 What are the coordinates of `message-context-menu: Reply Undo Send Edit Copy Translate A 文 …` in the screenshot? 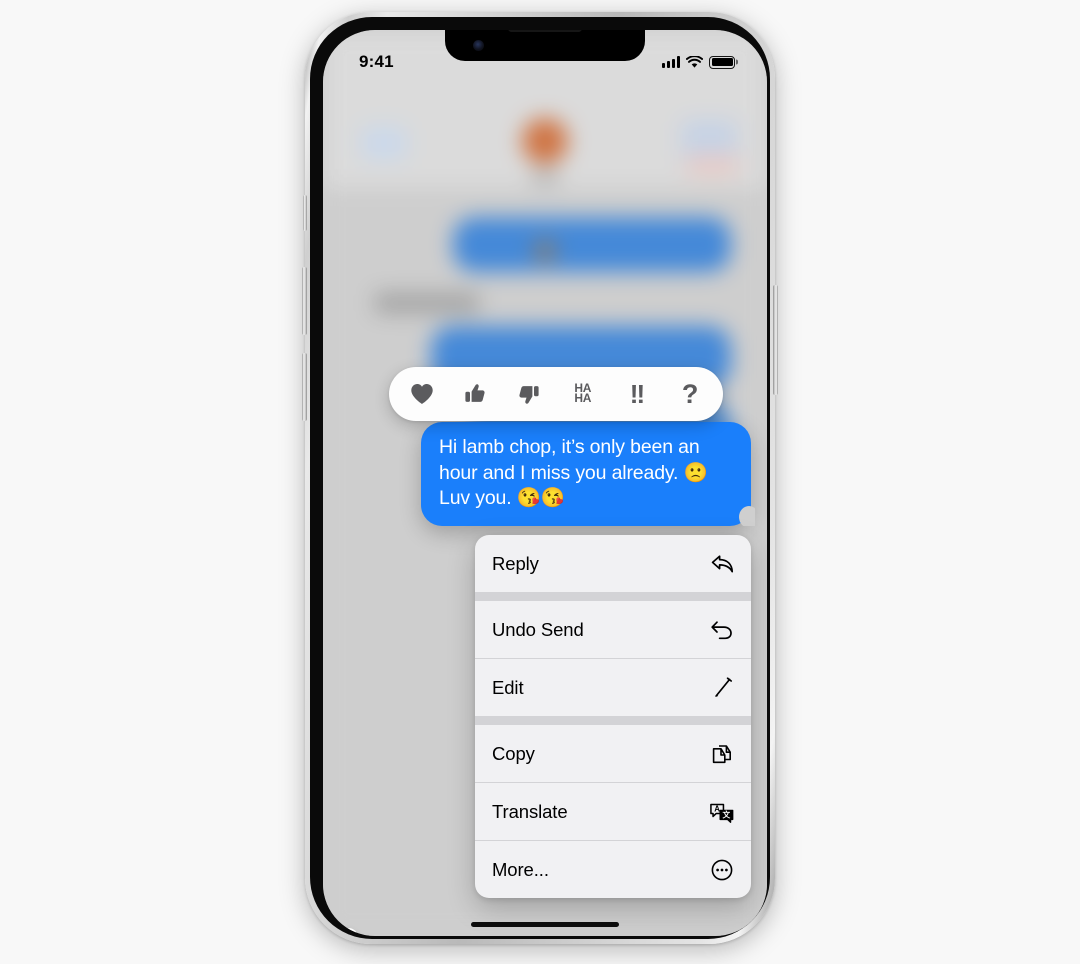 It's located at (613, 716).